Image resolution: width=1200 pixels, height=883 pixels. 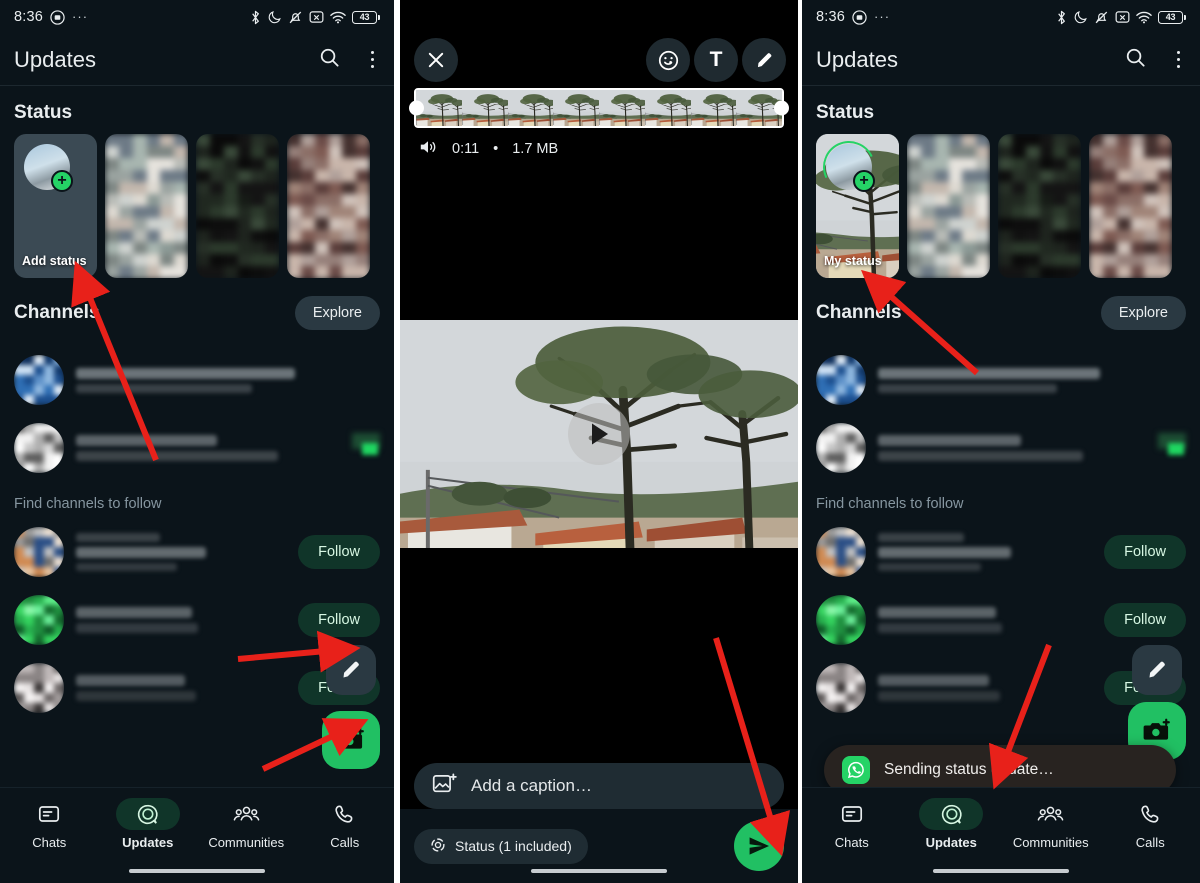 What do you see at coordinates (864, 181) in the screenshot?
I see `plus-icon: +` at bounding box center [864, 181].